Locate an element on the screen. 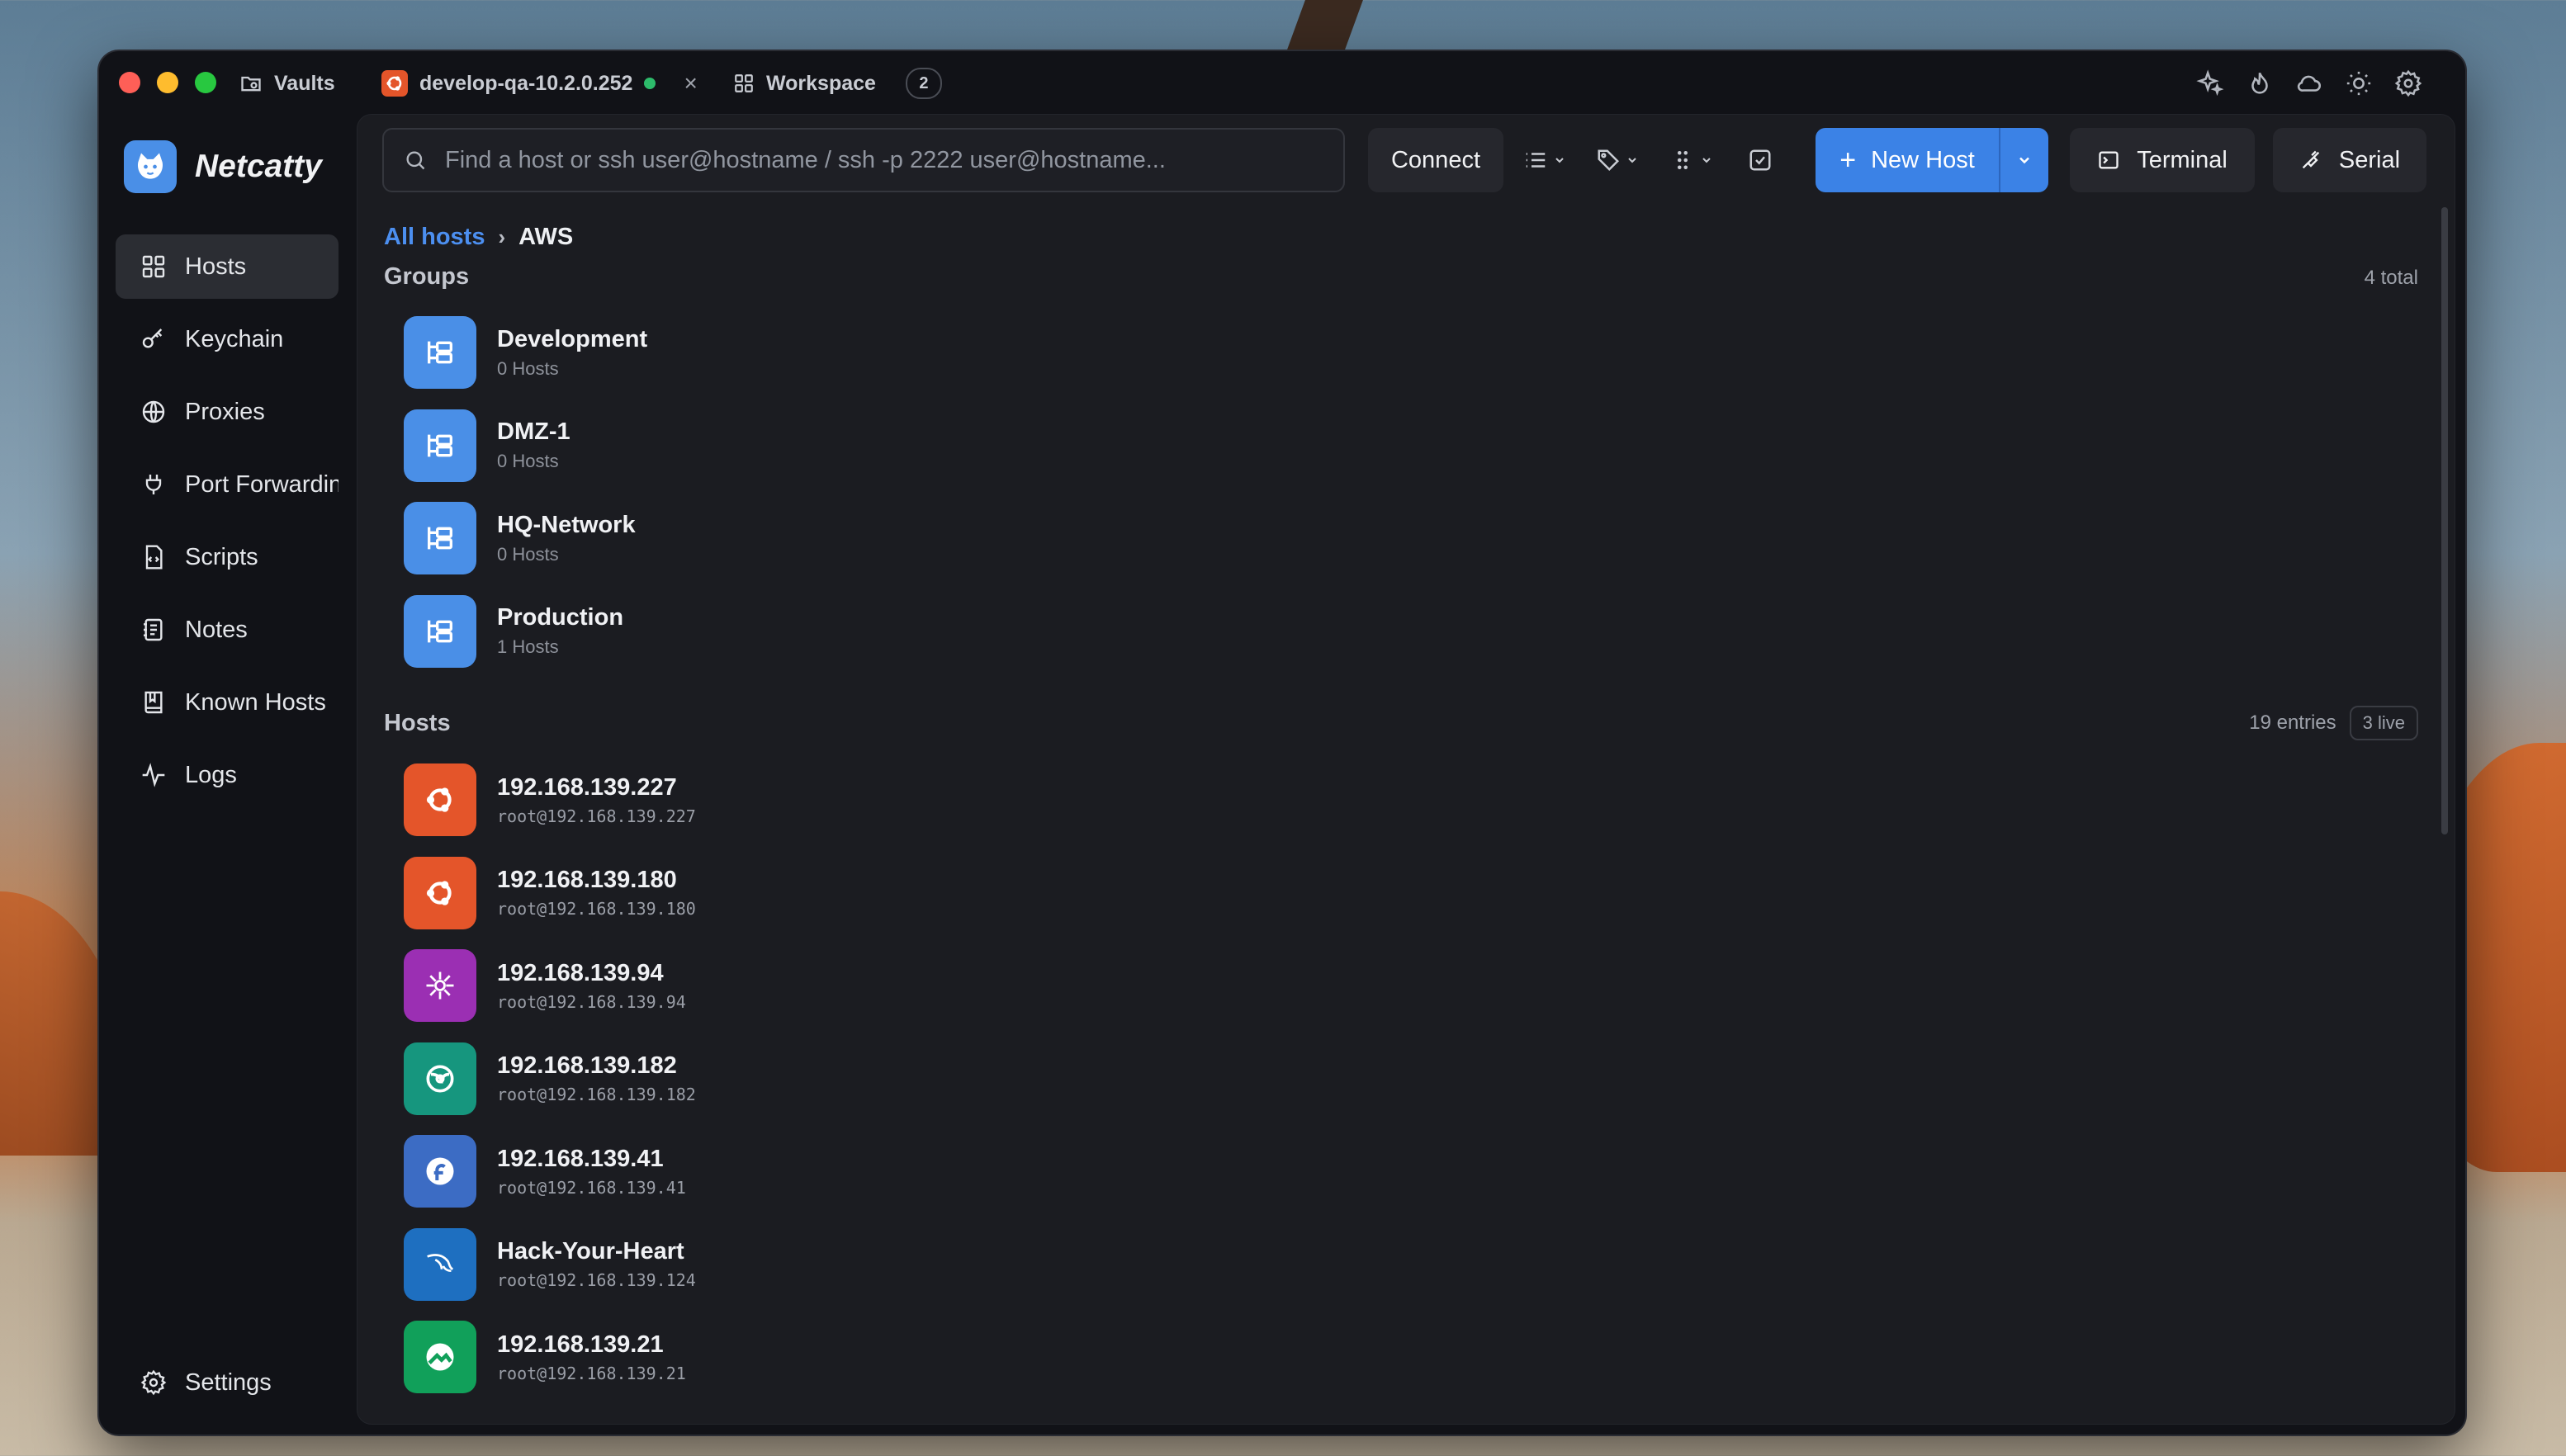 This screenshot has height=1456, width=2566. group-name: HQ-Network is located at coordinates (566, 524).